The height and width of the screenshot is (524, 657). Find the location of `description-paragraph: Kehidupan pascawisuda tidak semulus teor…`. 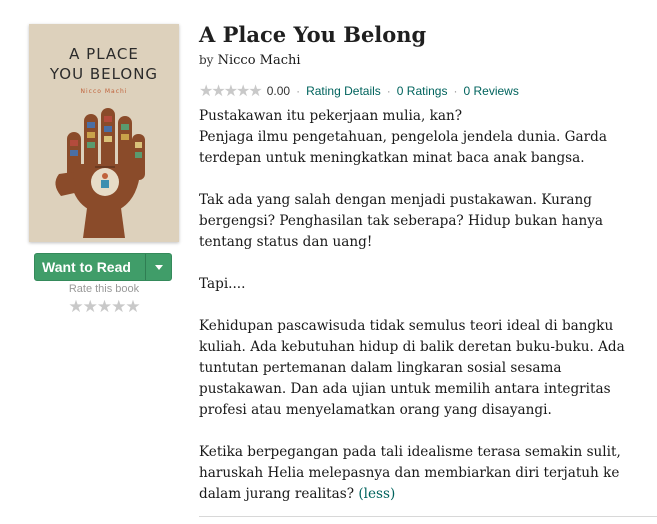

description-paragraph: Kehidupan pascawisuda tidak semulus teor… is located at coordinates (412, 368).